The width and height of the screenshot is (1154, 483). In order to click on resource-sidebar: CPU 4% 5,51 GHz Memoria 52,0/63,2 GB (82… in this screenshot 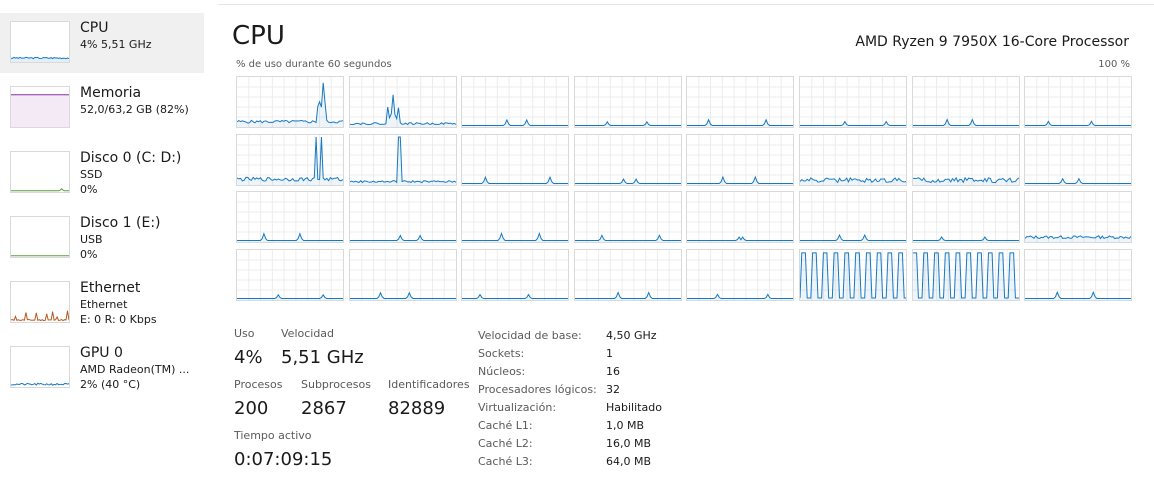, I will do `click(102, 208)`.